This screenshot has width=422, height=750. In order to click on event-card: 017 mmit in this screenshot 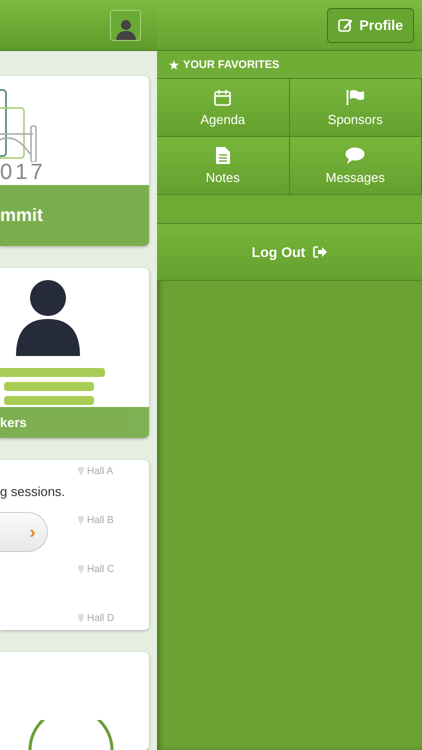, I will do `click(74, 161)`.